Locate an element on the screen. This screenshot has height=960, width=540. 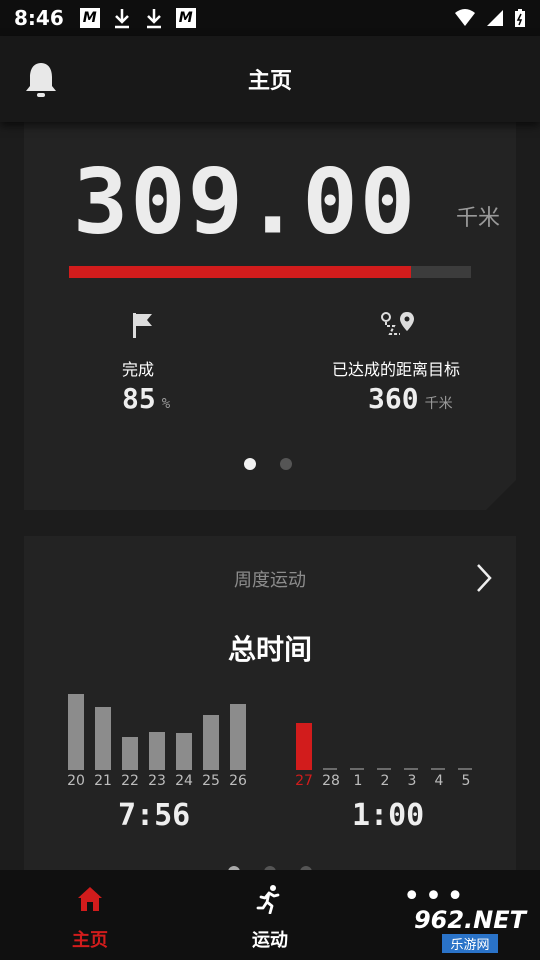
nav-label-activity: 运动 is located at coordinates (270, 940).